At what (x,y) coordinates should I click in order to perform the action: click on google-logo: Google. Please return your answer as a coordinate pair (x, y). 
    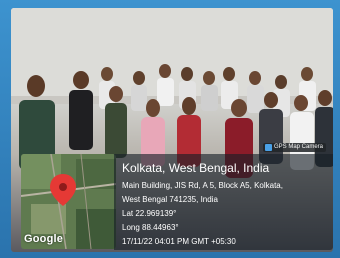
    Looking at the image, I should click on (44, 239).